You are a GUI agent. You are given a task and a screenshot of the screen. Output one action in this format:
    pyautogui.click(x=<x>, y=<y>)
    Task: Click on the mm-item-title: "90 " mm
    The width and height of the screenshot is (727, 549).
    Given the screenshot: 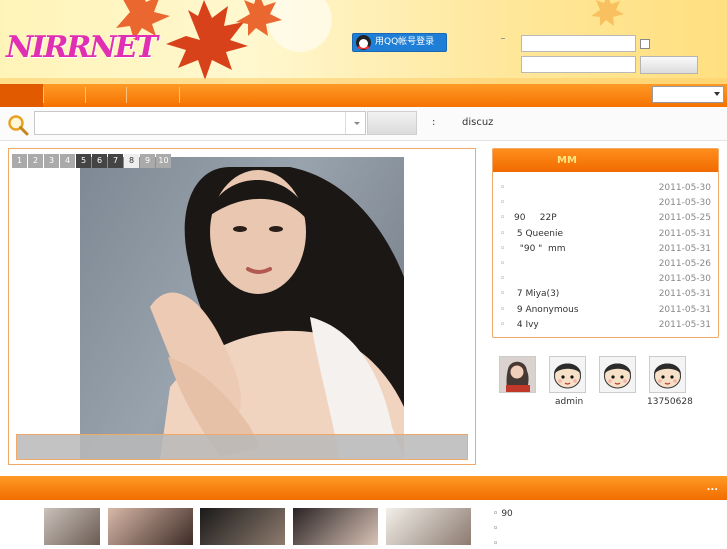 What is the action you would take?
    pyautogui.click(x=540, y=249)
    